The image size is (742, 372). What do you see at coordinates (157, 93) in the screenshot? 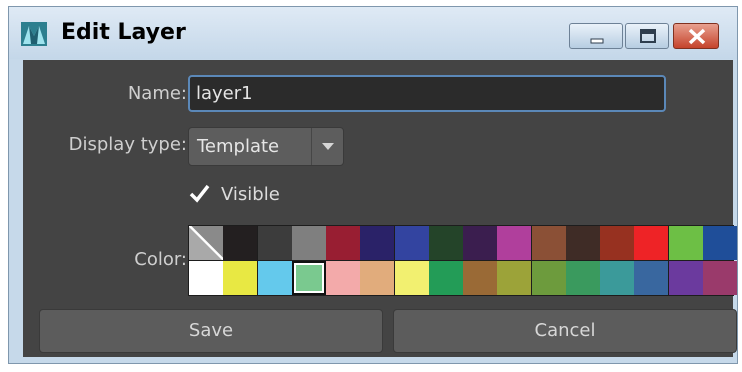
I see `name-label: Name:` at bounding box center [157, 93].